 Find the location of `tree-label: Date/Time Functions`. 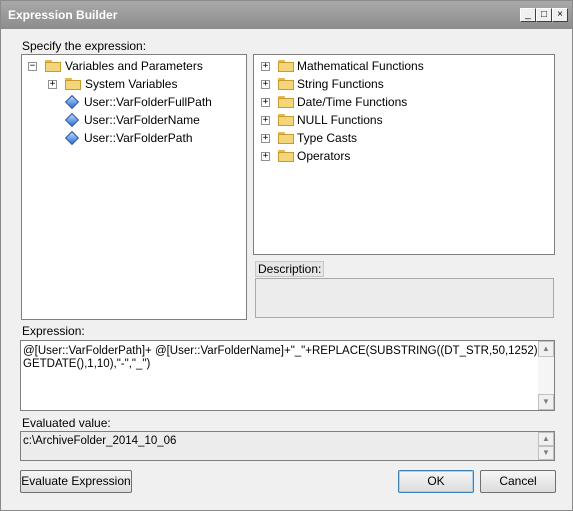

tree-label: Date/Time Functions is located at coordinates (352, 102).